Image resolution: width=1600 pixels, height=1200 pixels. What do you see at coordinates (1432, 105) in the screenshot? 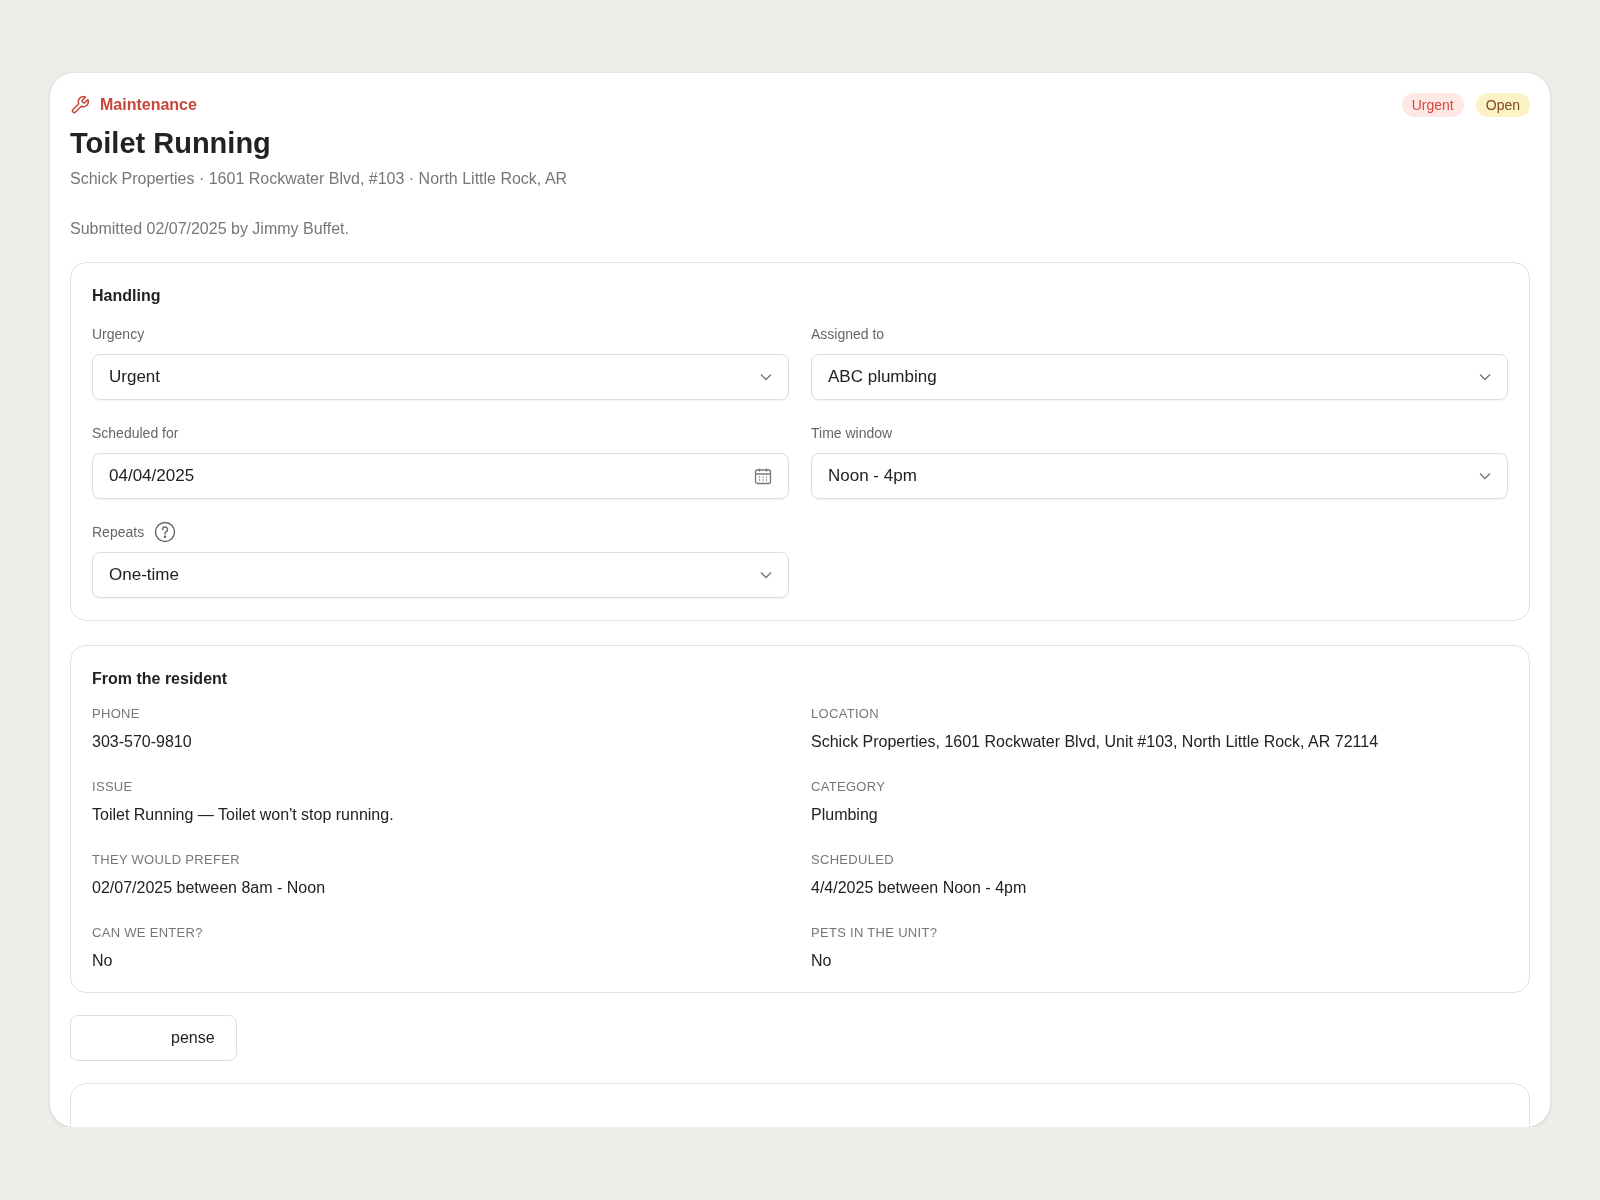
I see `status-badge: Urgent` at bounding box center [1432, 105].